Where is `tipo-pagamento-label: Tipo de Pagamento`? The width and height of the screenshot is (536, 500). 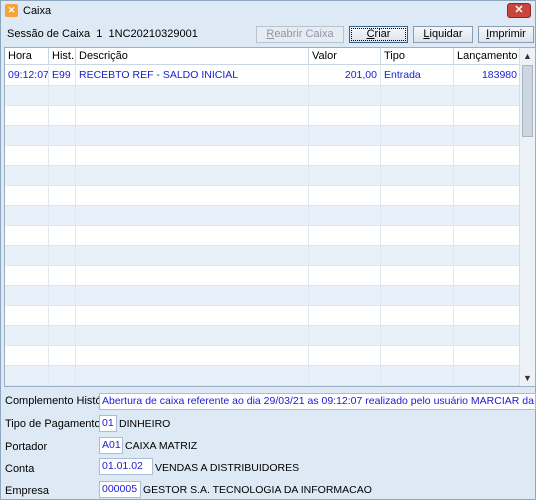 tipo-pagamento-label: Tipo de Pagamento is located at coordinates (53, 424).